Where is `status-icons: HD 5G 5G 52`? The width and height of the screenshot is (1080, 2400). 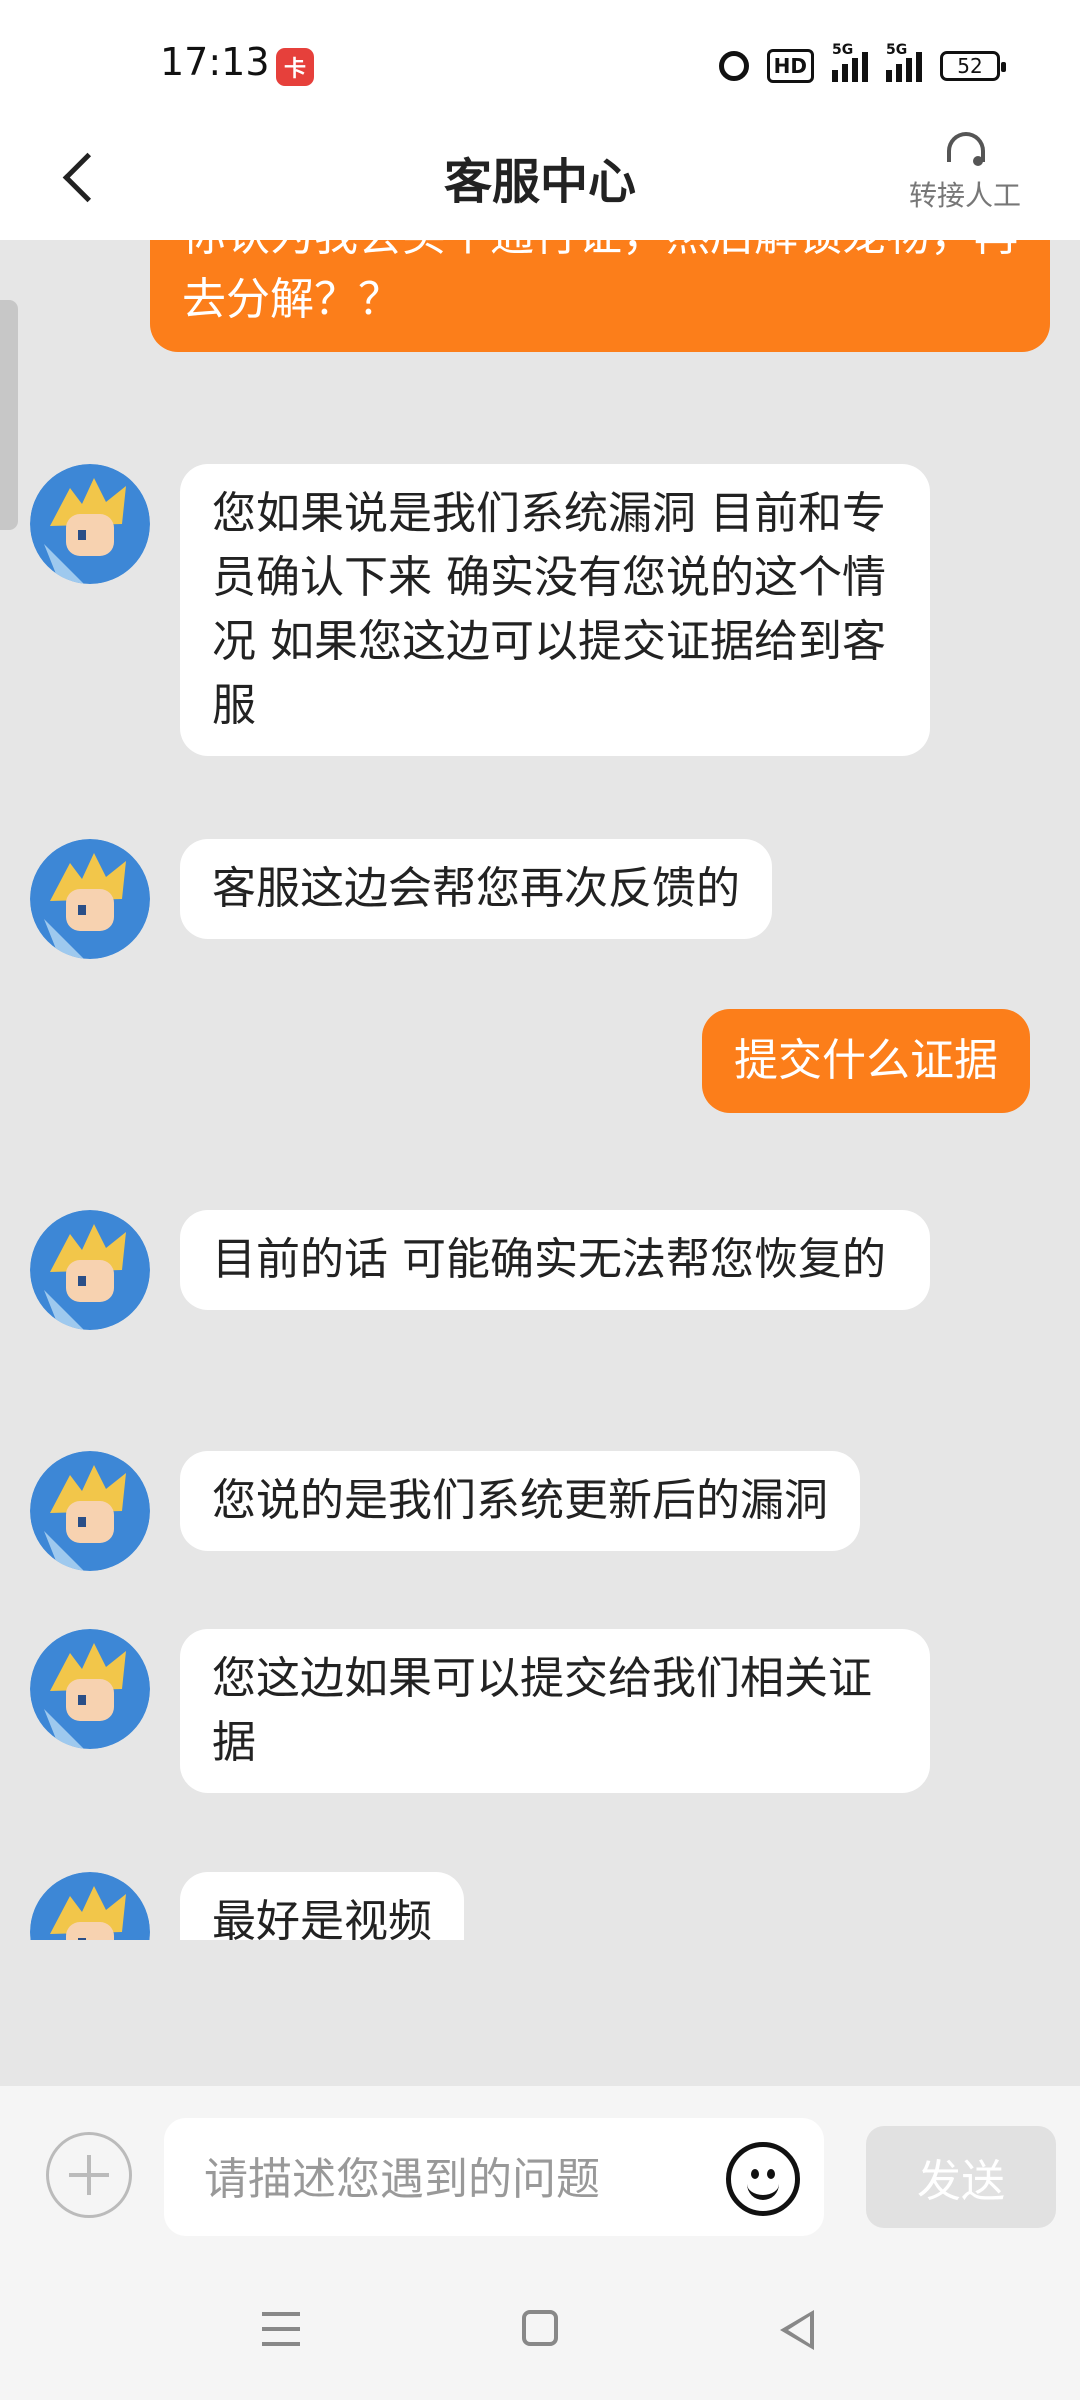 status-icons: HD 5G 5G 52 is located at coordinates (862, 65).